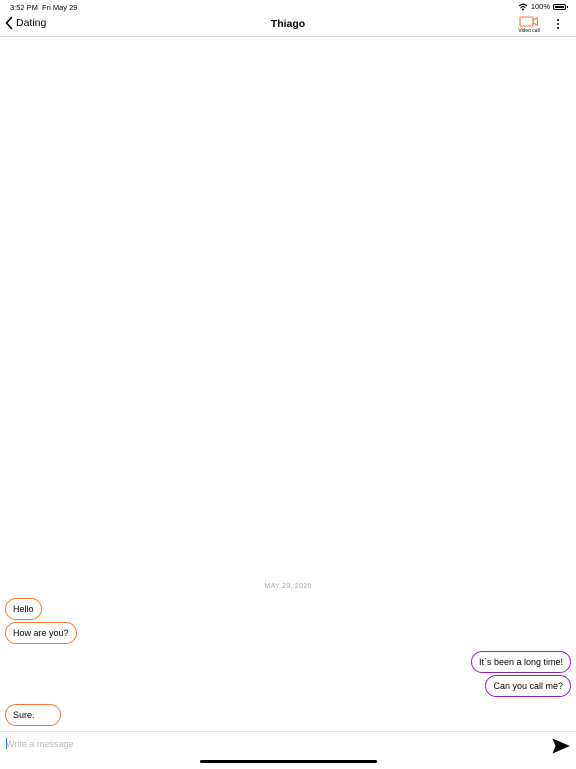 The image size is (576, 769). I want to click on wifi-icon, so click(523, 6).